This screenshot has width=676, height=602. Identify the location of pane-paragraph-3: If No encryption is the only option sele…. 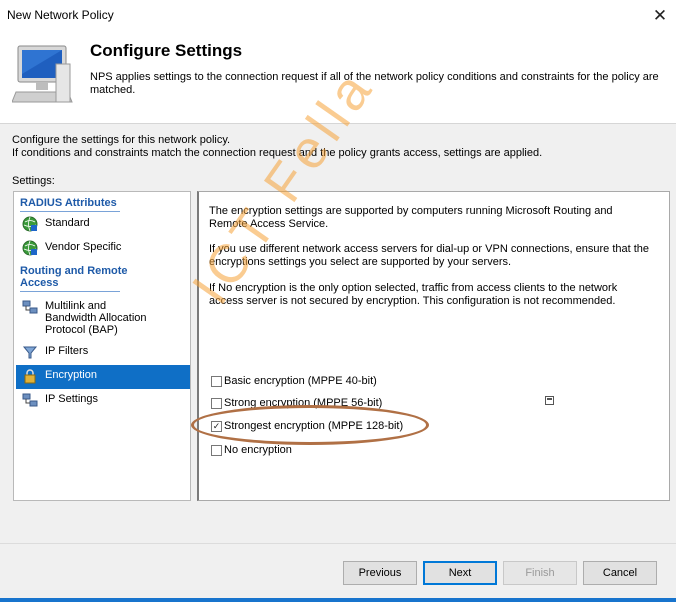
(413, 294).